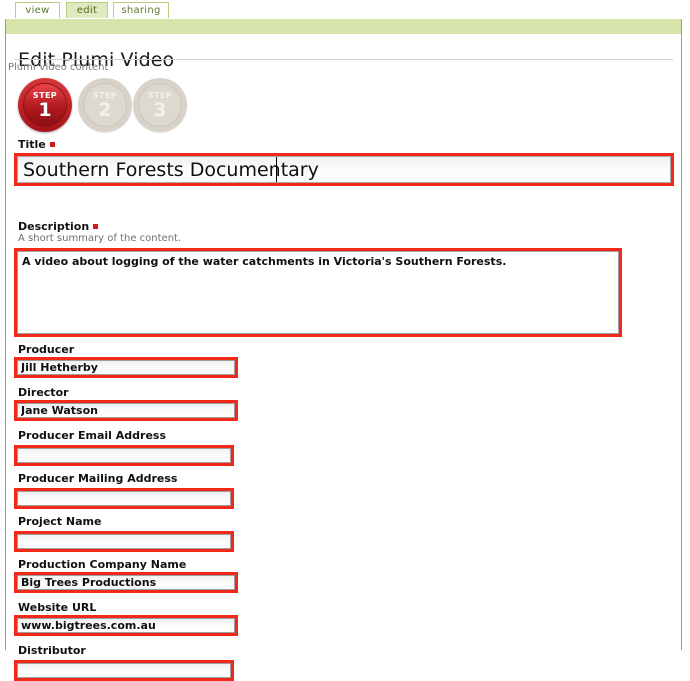 This screenshot has width=690, height=681. What do you see at coordinates (58, 67) in the screenshot?
I see `content-type-label: Plumi Video content` at bounding box center [58, 67].